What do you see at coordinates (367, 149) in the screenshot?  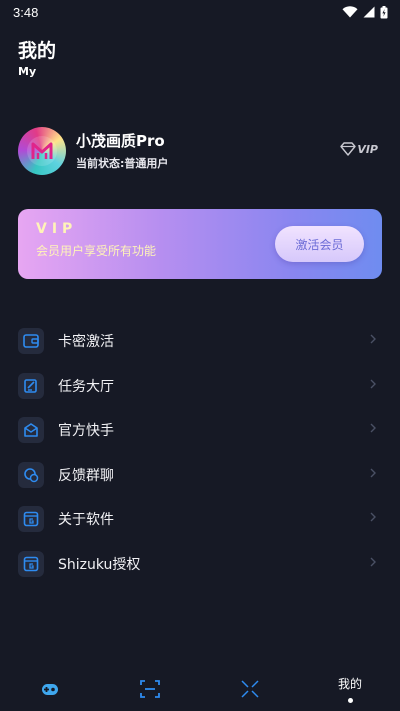 I see `vip-badge-label: VIP` at bounding box center [367, 149].